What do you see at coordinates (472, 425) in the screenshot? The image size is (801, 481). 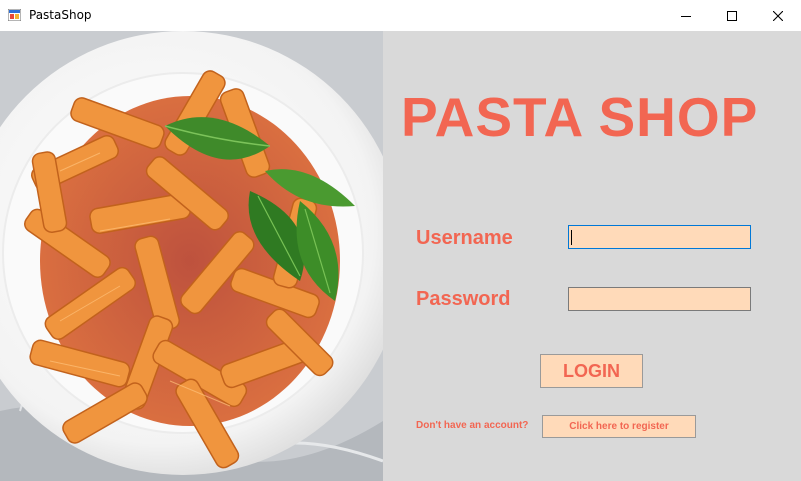 I see `register-prompt: Don't have an account?` at bounding box center [472, 425].